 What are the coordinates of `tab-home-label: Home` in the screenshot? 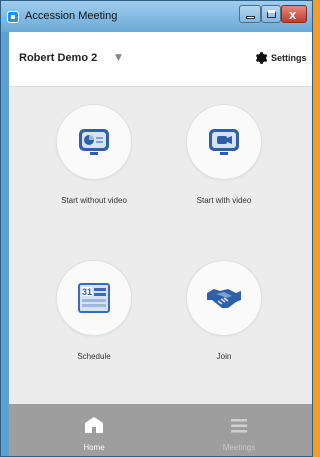 It's located at (94, 447).